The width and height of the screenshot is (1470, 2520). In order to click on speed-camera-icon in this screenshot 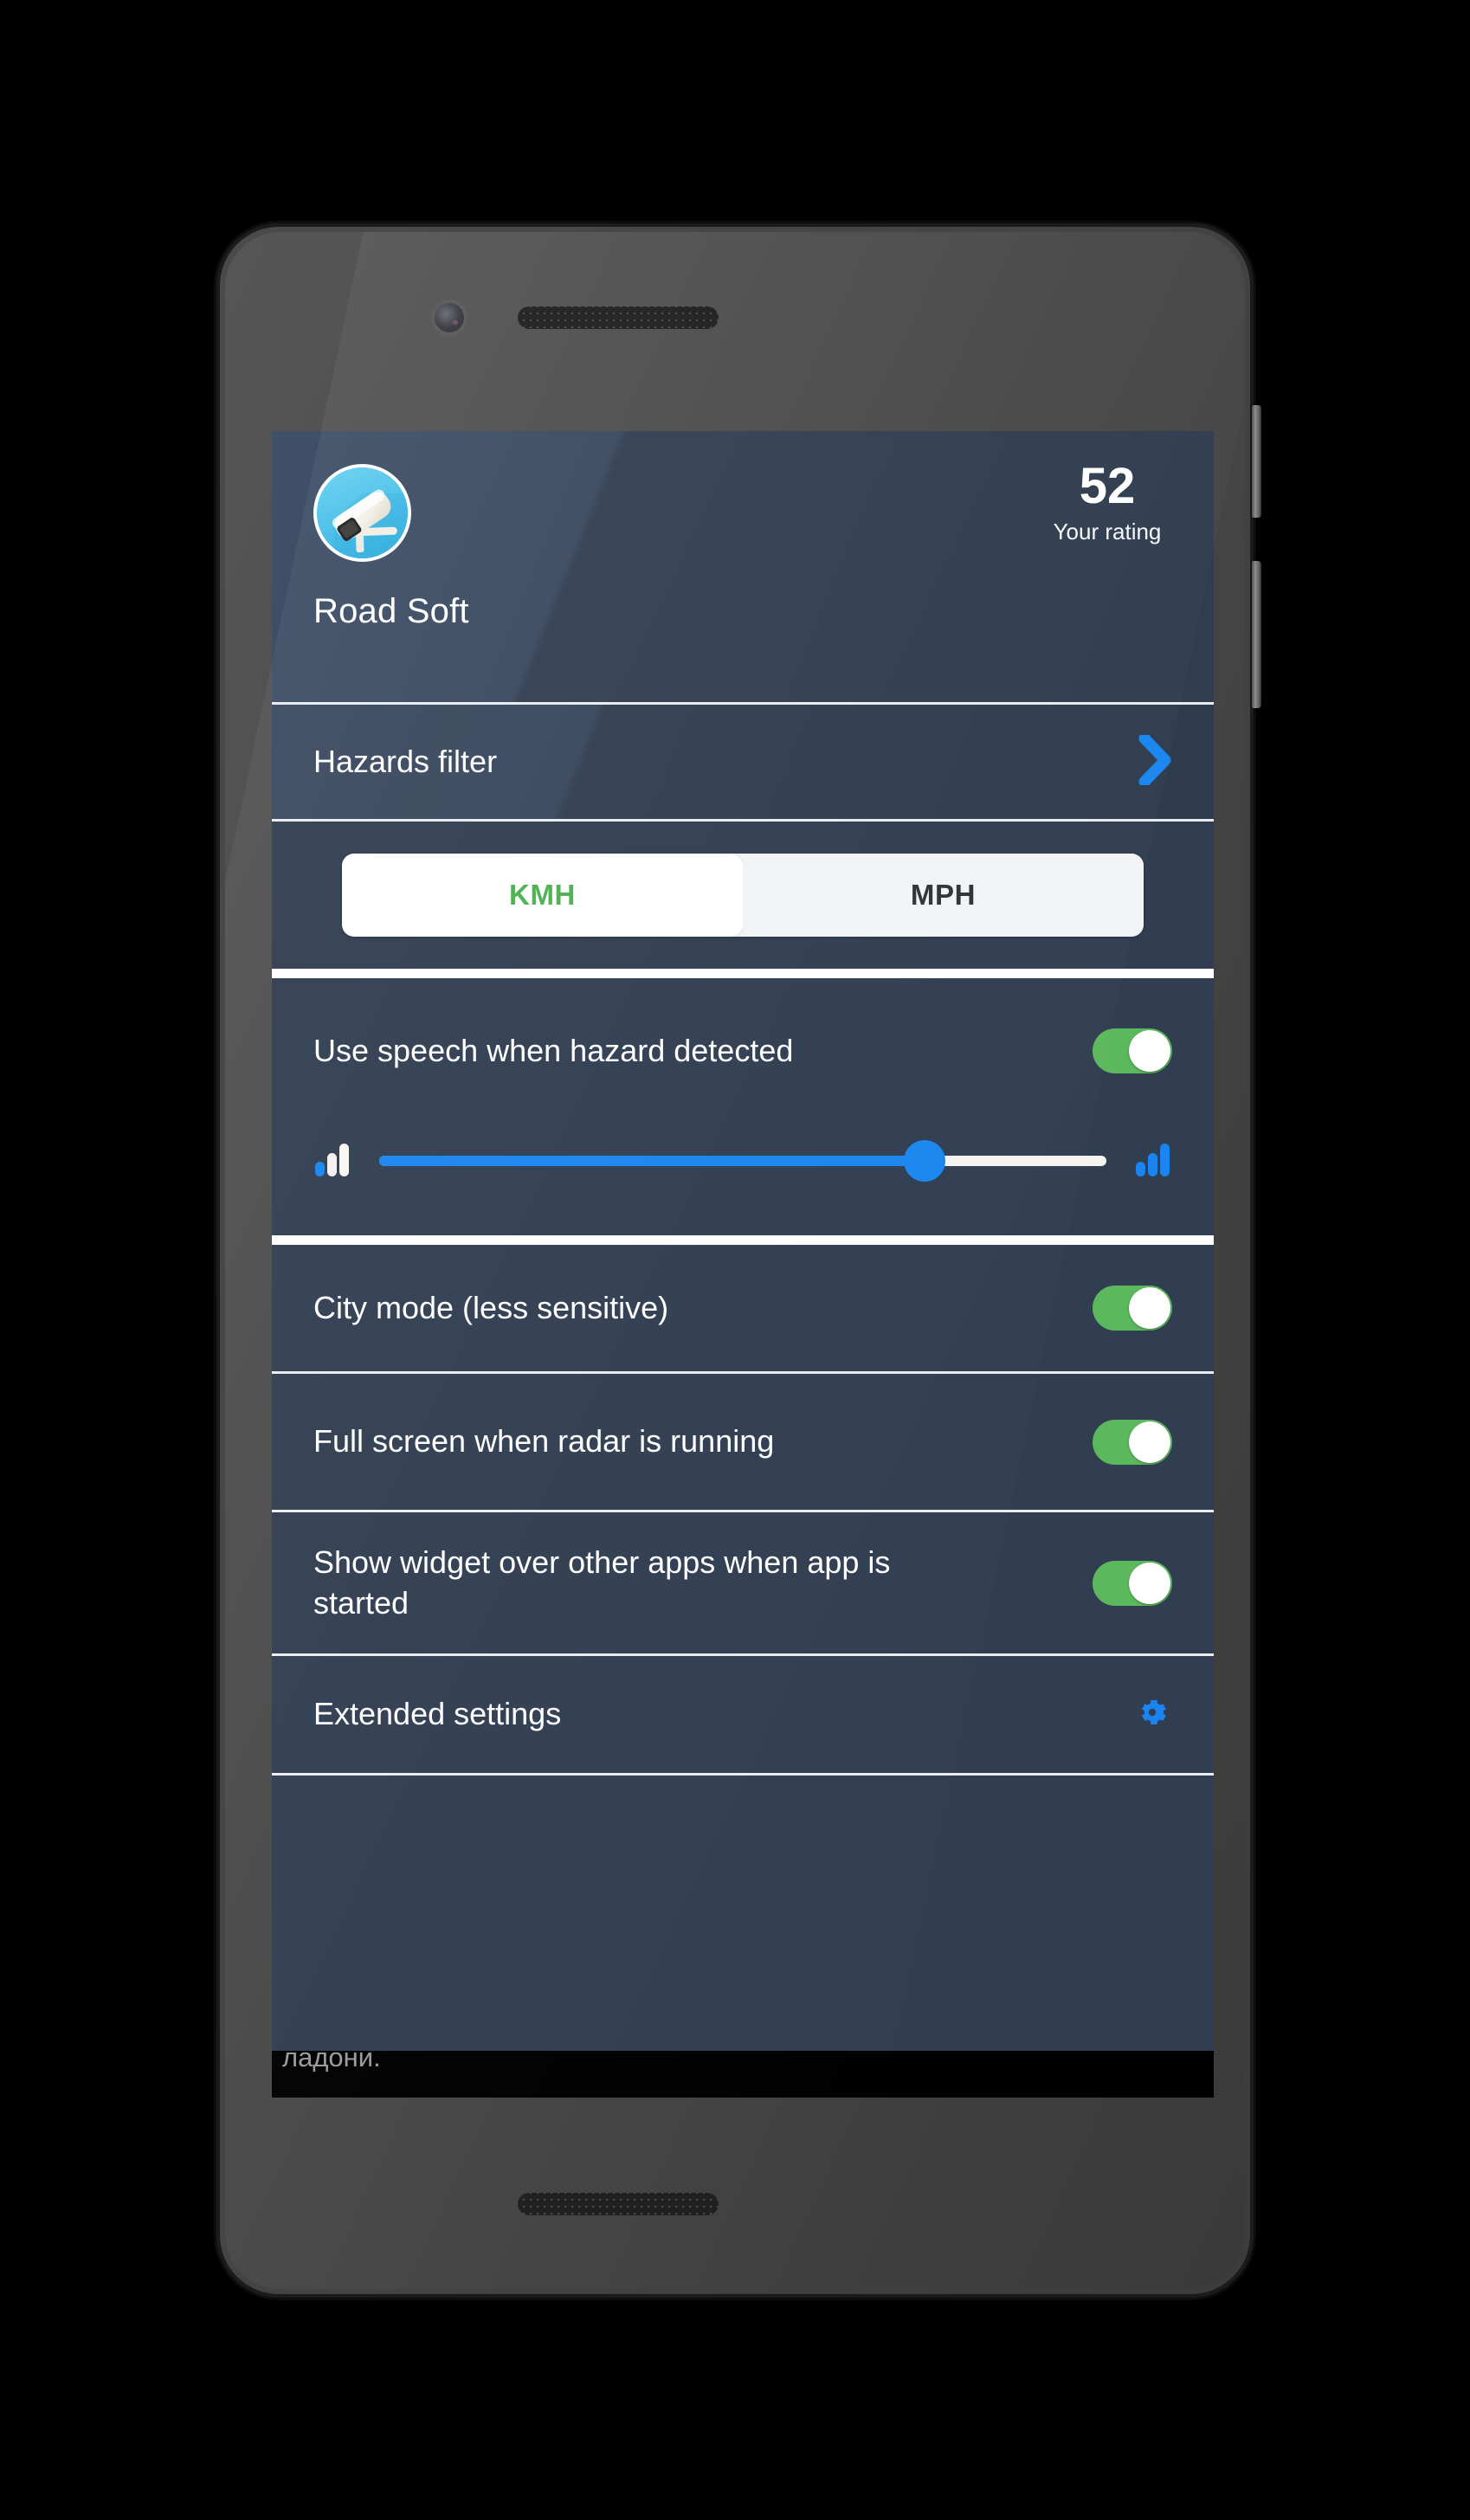, I will do `click(362, 513)`.